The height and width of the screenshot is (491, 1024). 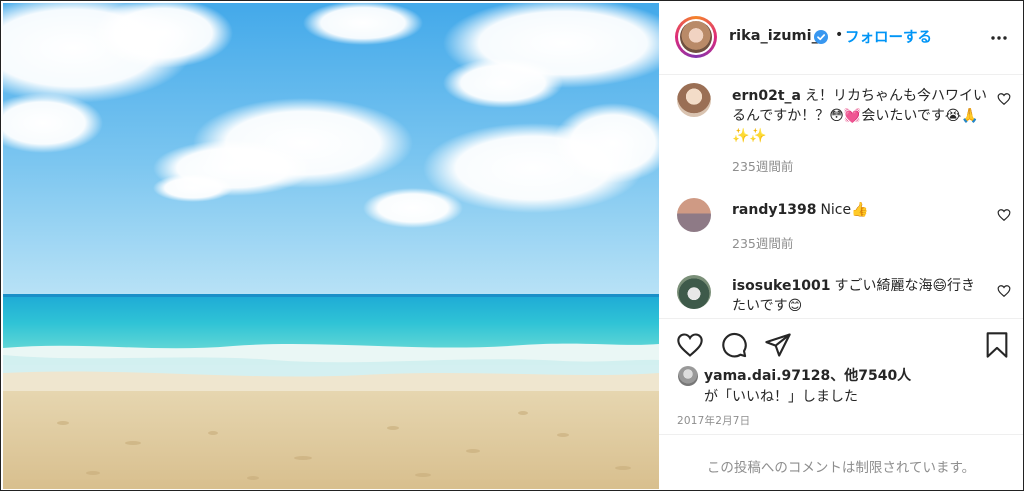 I want to click on author-avatar, so click(x=696, y=37).